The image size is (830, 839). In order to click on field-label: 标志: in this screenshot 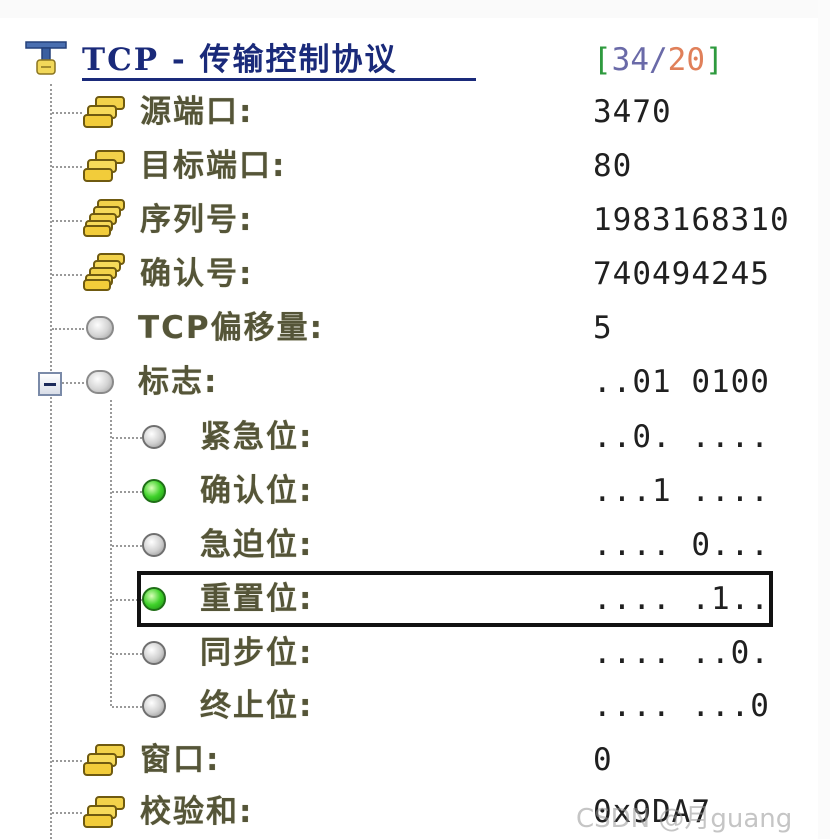, I will do `click(178, 382)`.